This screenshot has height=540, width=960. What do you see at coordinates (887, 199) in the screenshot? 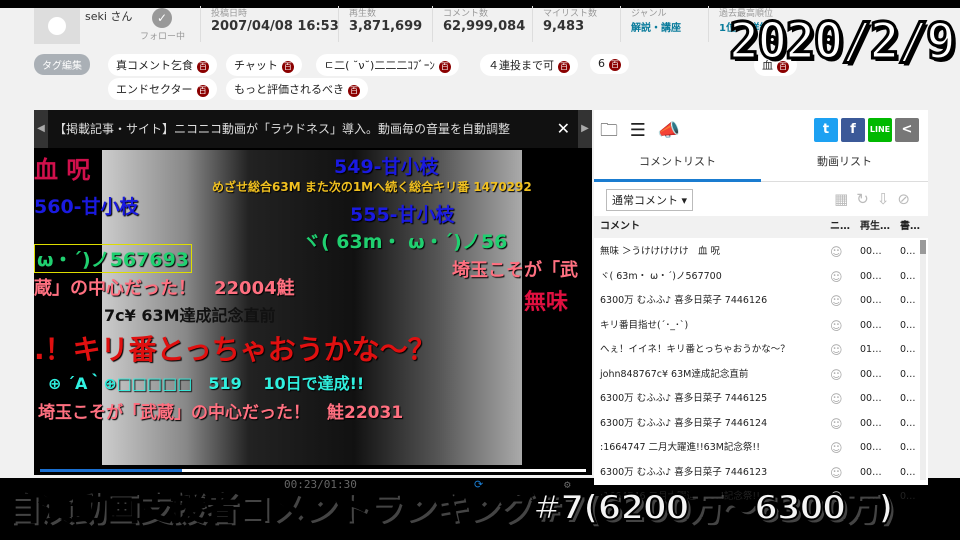
I see `download-icon: ⇩` at bounding box center [887, 199].